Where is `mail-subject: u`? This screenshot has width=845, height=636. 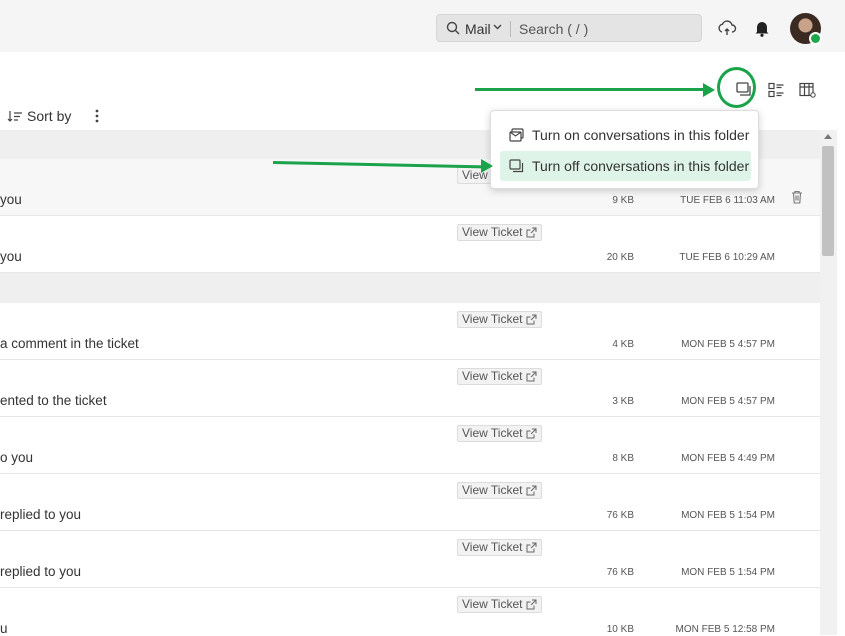
mail-subject: u is located at coordinates (4, 628).